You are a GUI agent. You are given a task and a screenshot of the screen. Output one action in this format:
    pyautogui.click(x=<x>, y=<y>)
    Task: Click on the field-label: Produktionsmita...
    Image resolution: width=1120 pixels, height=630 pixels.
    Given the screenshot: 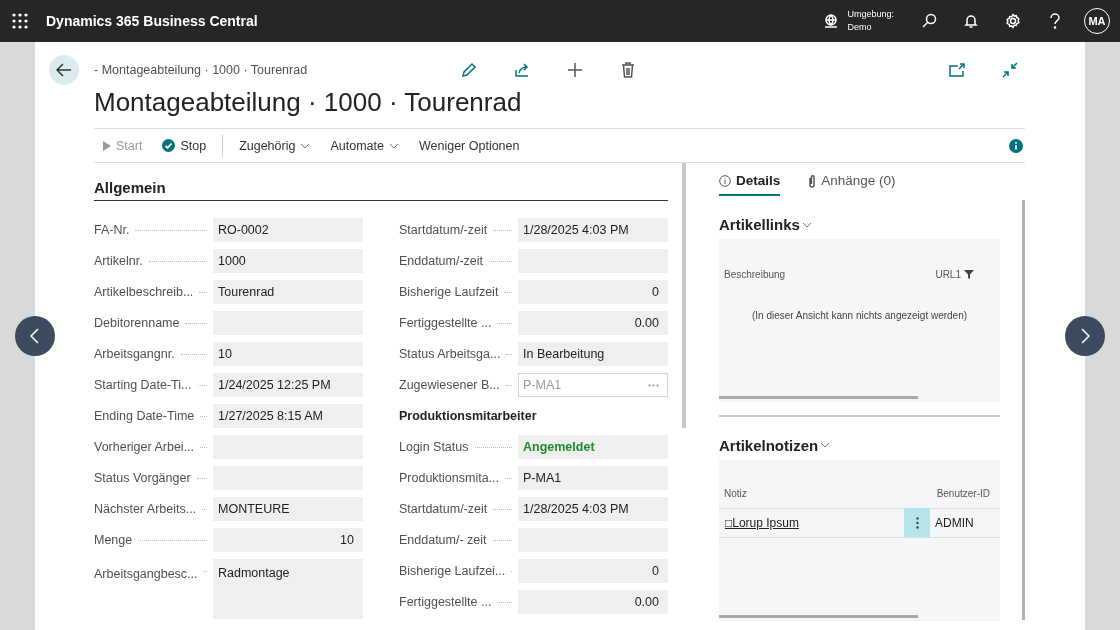 What is the action you would take?
    pyautogui.click(x=449, y=478)
    